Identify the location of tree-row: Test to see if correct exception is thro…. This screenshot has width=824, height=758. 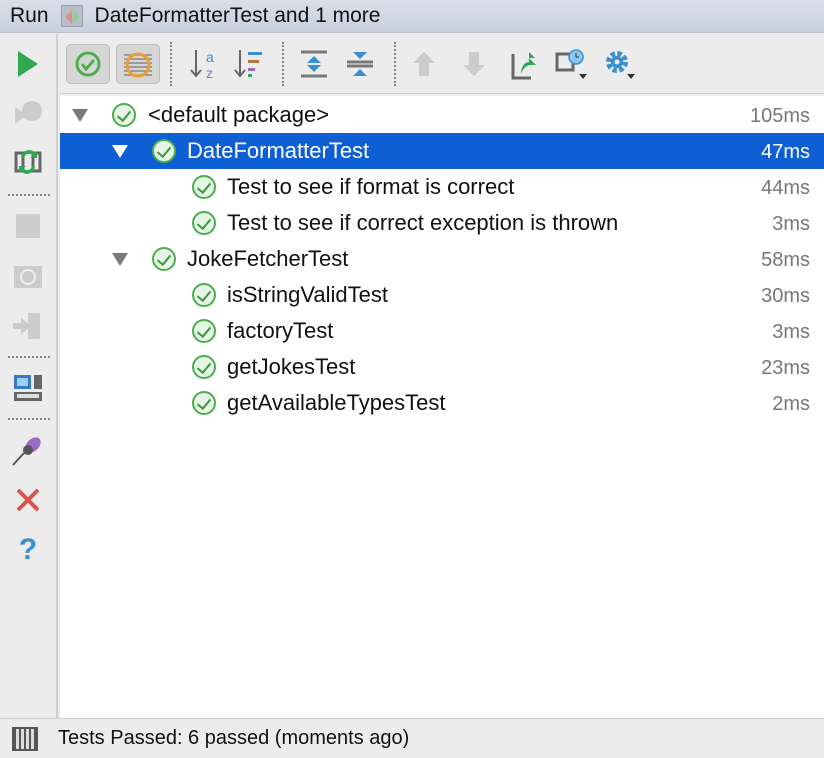
(442, 223).